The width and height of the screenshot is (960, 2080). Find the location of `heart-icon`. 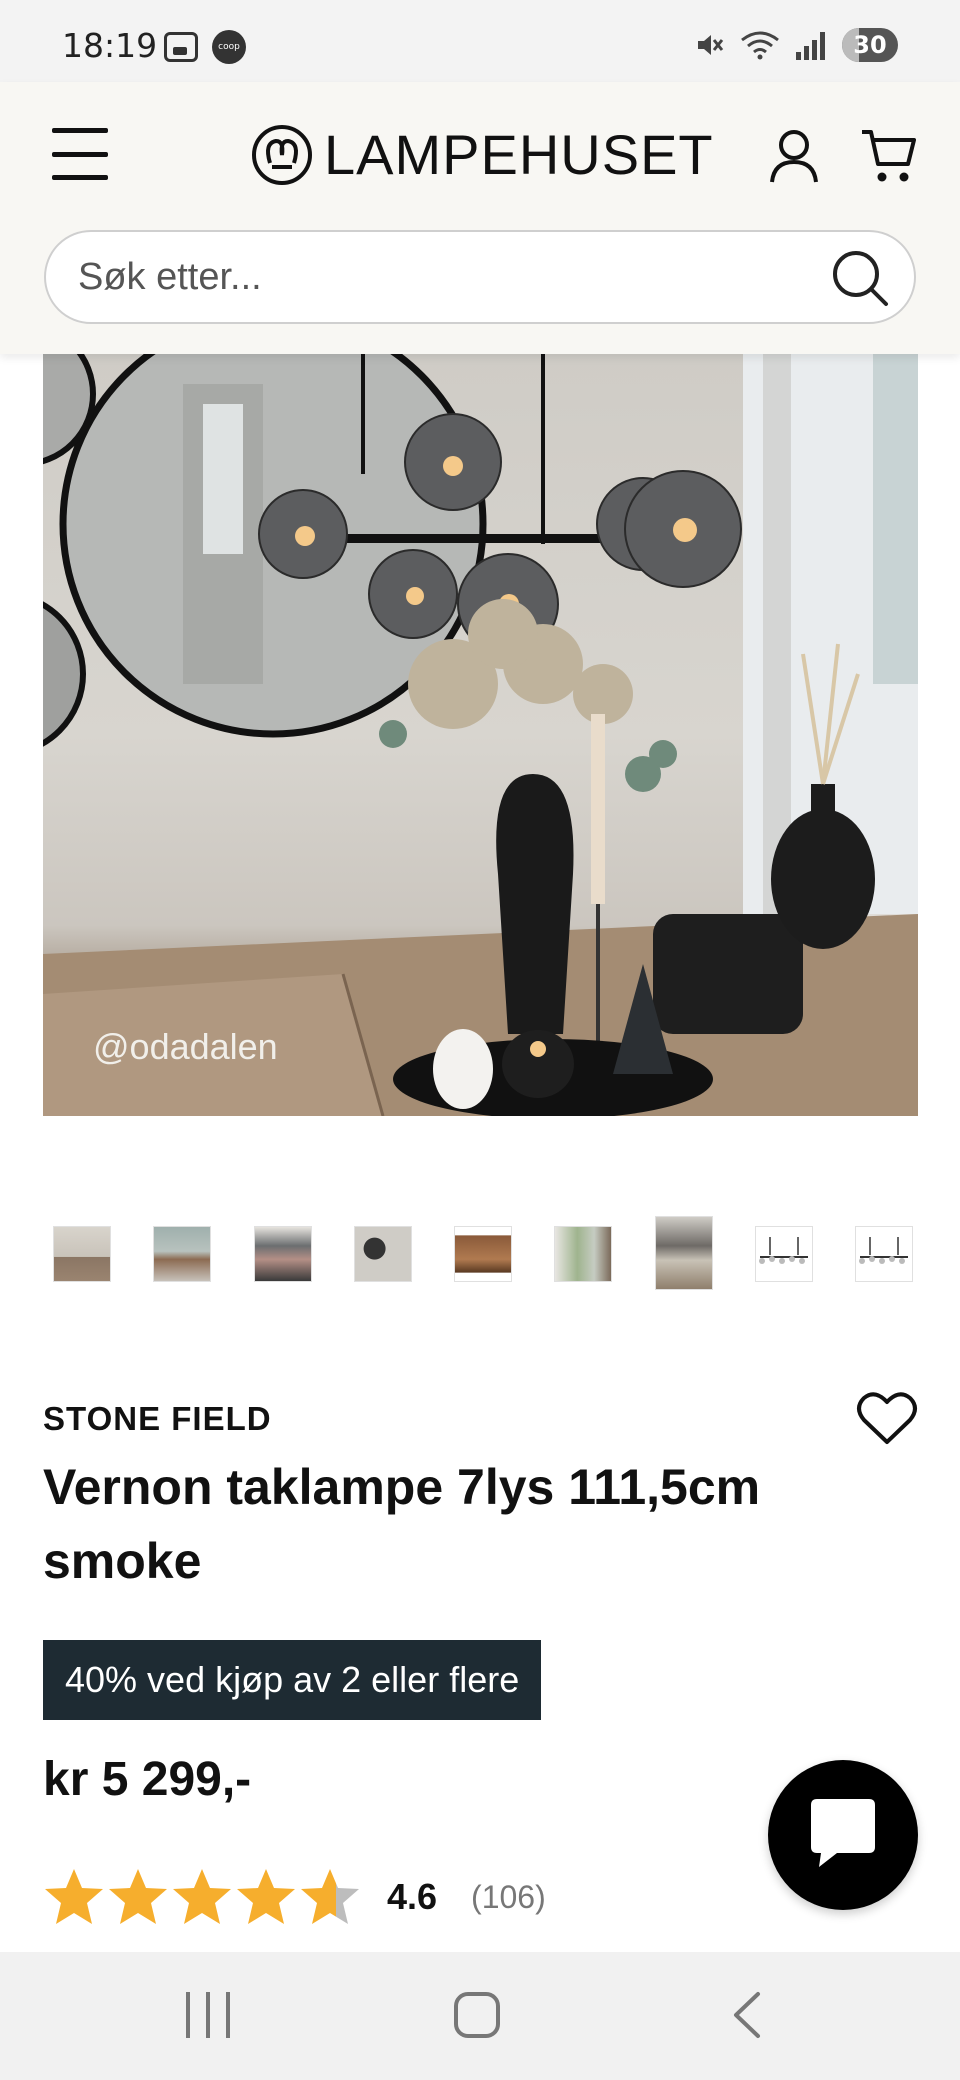

heart-icon is located at coordinates (887, 1418).